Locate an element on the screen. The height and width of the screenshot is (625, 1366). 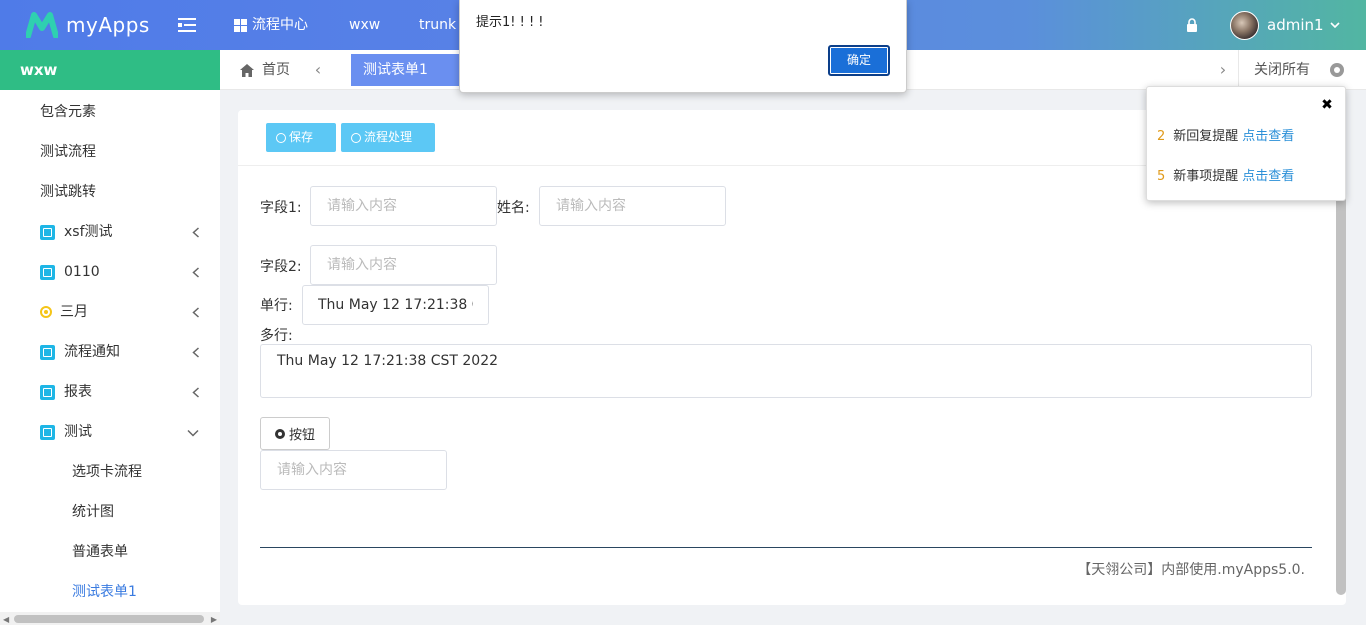
alert-dialog: 提示1! ! ! ! 确定 is located at coordinates (683, 46).